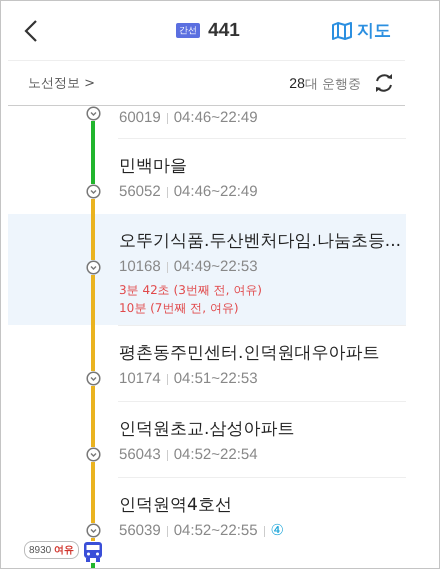 The image size is (440, 569). What do you see at coordinates (332, 84) in the screenshot?
I see `bus-count-label: 대 운행중` at bounding box center [332, 84].